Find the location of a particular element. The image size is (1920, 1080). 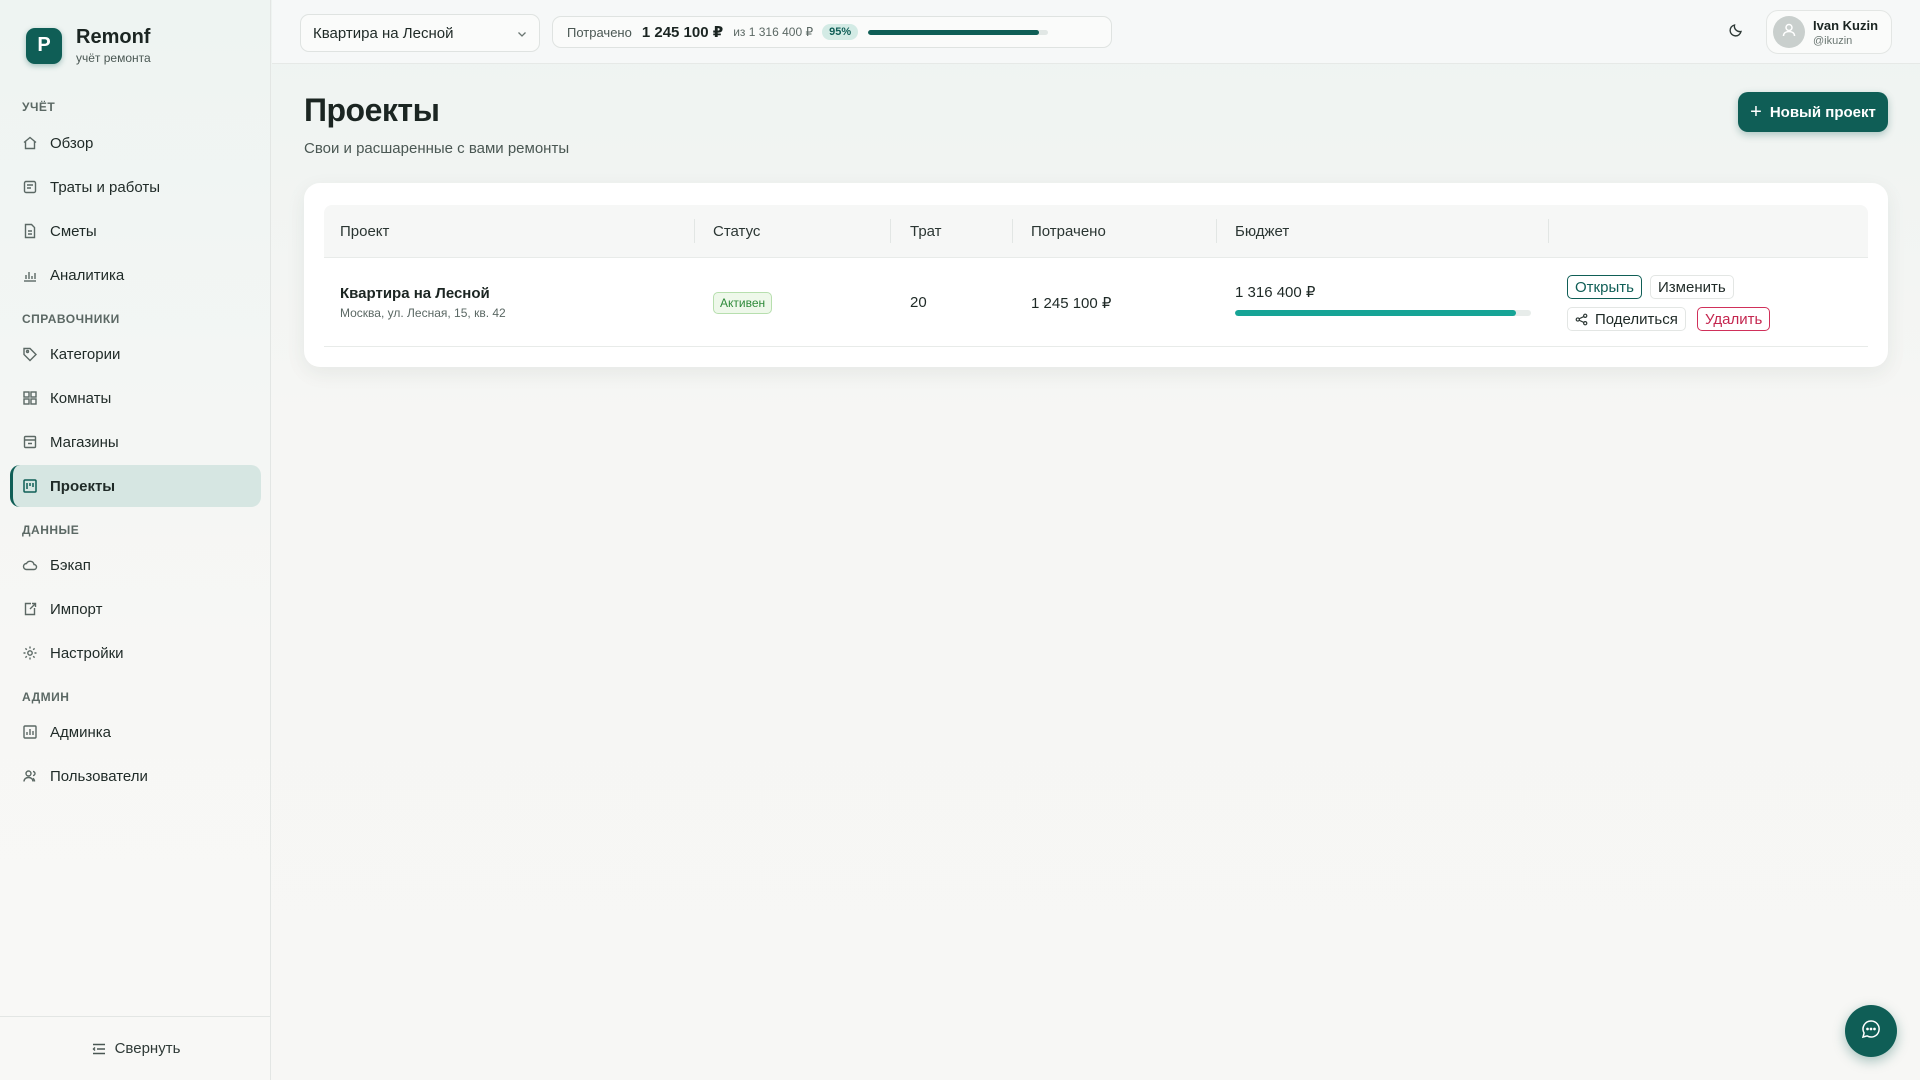

home-icon is located at coordinates (30, 143).